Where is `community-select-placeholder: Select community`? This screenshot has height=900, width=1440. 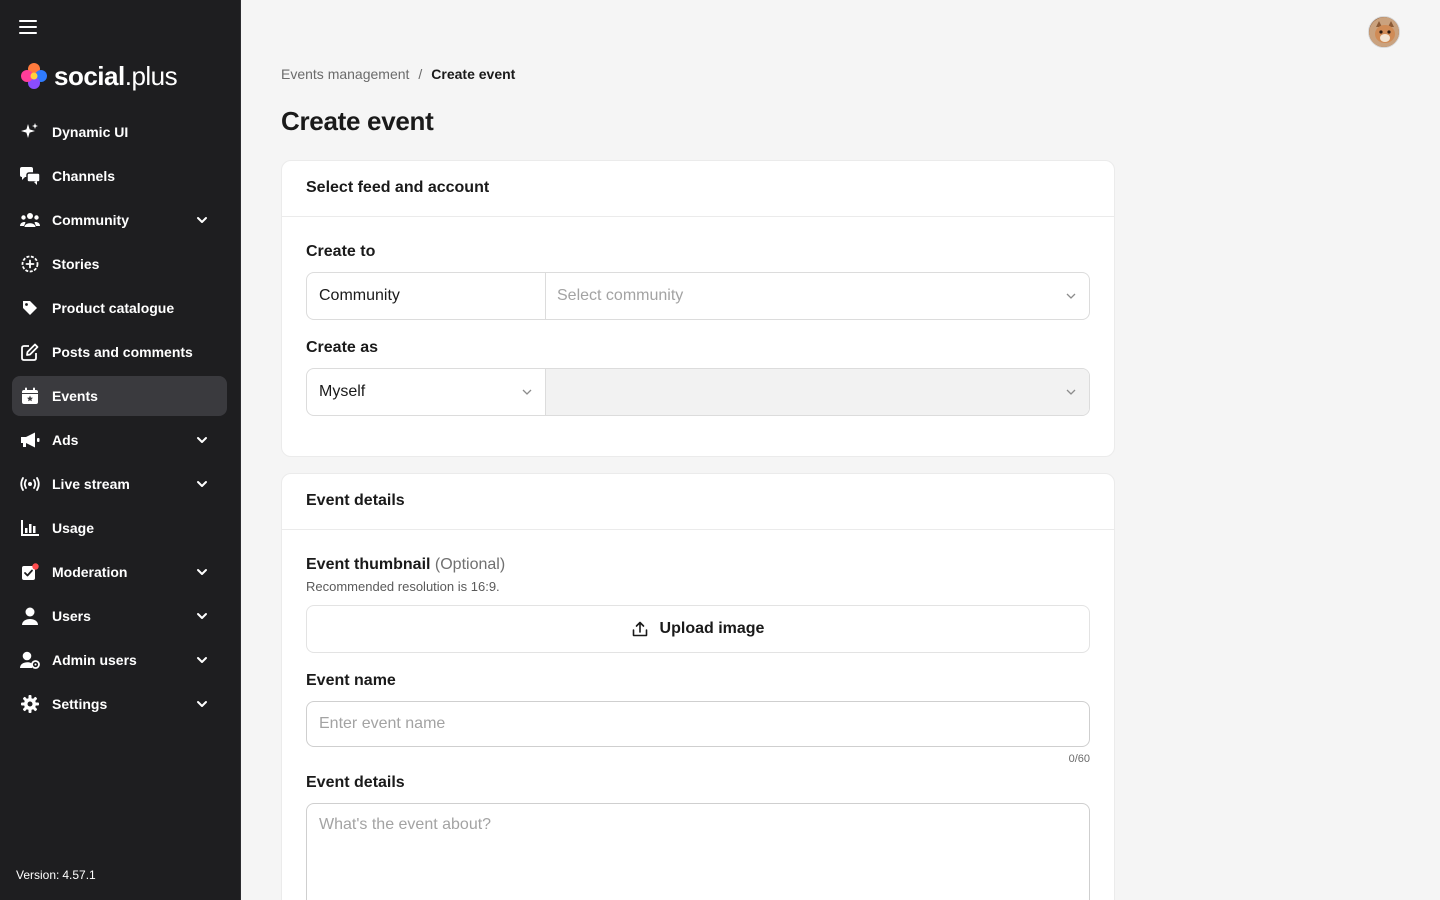 community-select-placeholder: Select community is located at coordinates (620, 295).